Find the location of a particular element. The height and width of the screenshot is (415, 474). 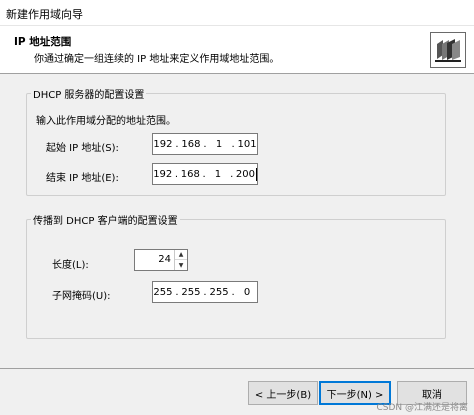

end-ip-field: 192 . 168 . 1 . 200 is located at coordinates (205, 174).